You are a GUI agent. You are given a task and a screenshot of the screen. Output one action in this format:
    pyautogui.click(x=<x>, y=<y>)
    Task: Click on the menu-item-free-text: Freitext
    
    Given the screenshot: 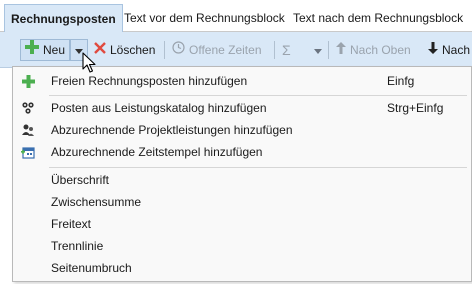 What is the action you would take?
    pyautogui.click(x=242, y=224)
    